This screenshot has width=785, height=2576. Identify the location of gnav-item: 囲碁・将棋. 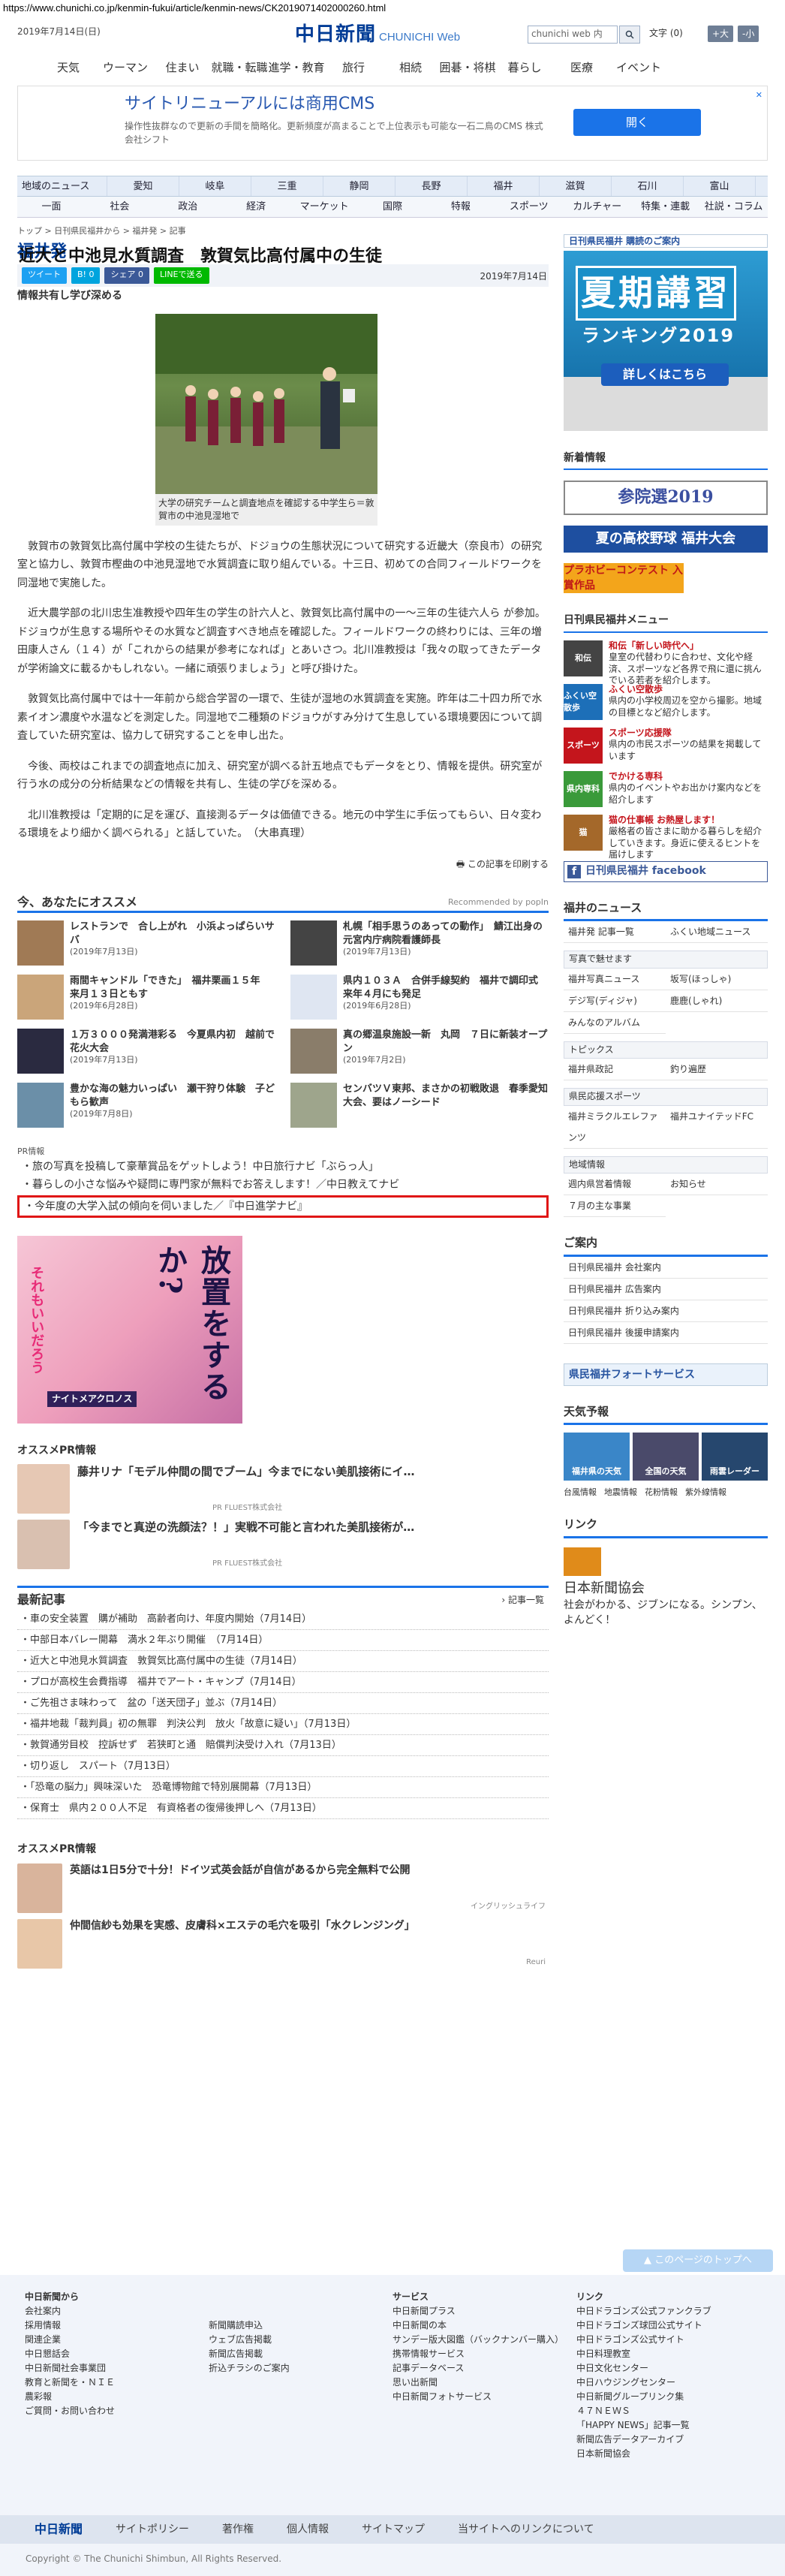
(467, 68).